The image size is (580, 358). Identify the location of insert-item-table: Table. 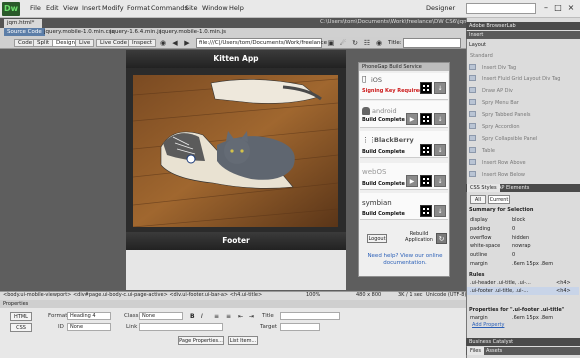
(488, 151).